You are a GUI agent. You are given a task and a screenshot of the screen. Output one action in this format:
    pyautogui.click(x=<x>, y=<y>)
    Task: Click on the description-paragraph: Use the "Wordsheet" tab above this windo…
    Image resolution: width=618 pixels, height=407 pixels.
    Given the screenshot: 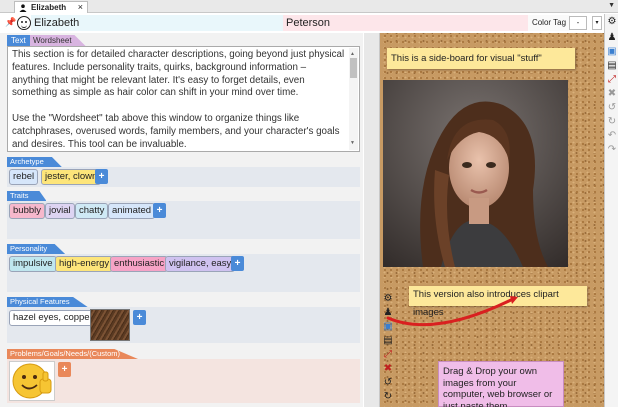 What is the action you would take?
    pyautogui.click(x=176, y=131)
    